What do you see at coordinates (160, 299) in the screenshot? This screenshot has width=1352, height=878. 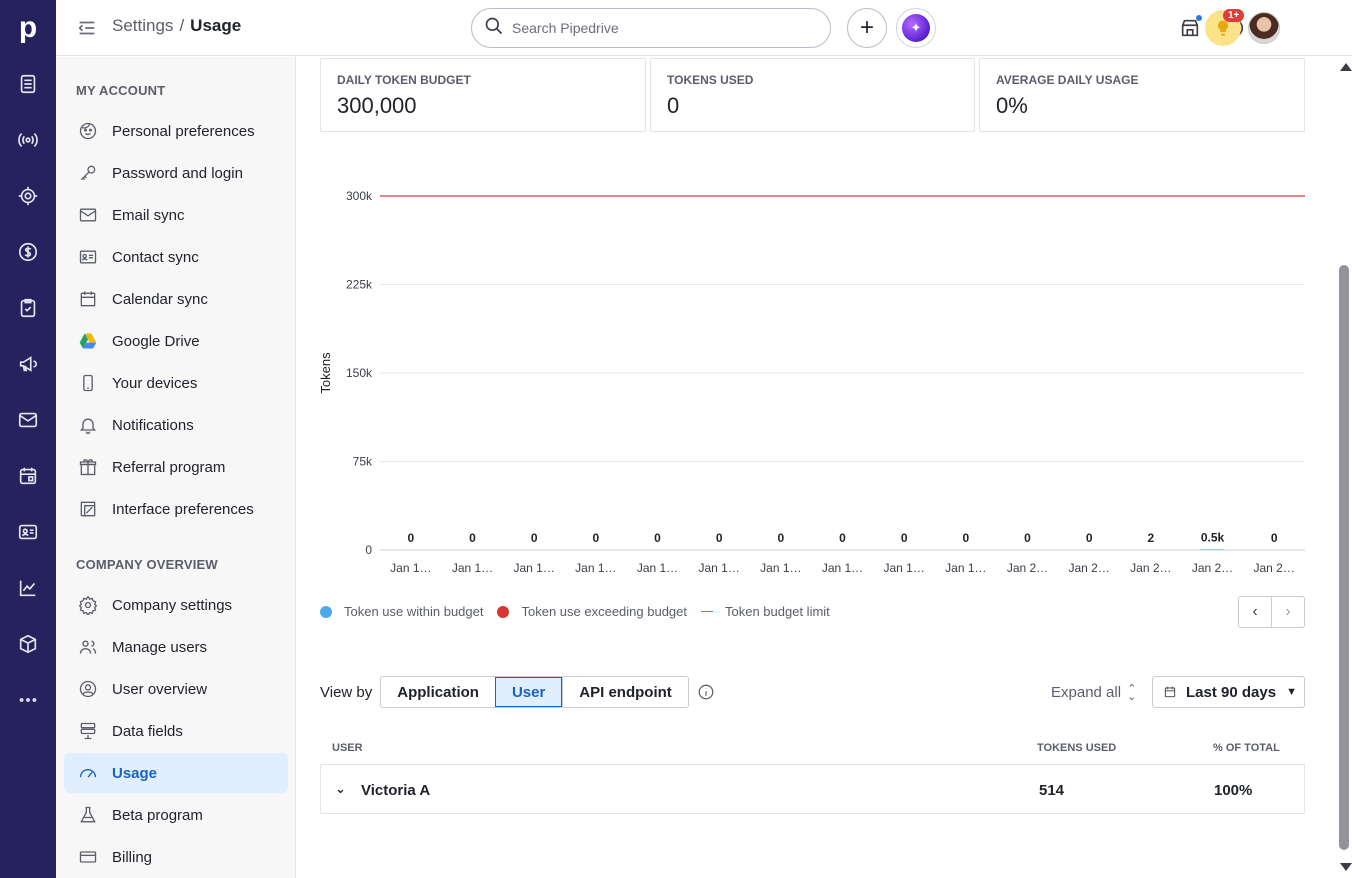 I see `sidebar-item-label: Calendar sync` at bounding box center [160, 299].